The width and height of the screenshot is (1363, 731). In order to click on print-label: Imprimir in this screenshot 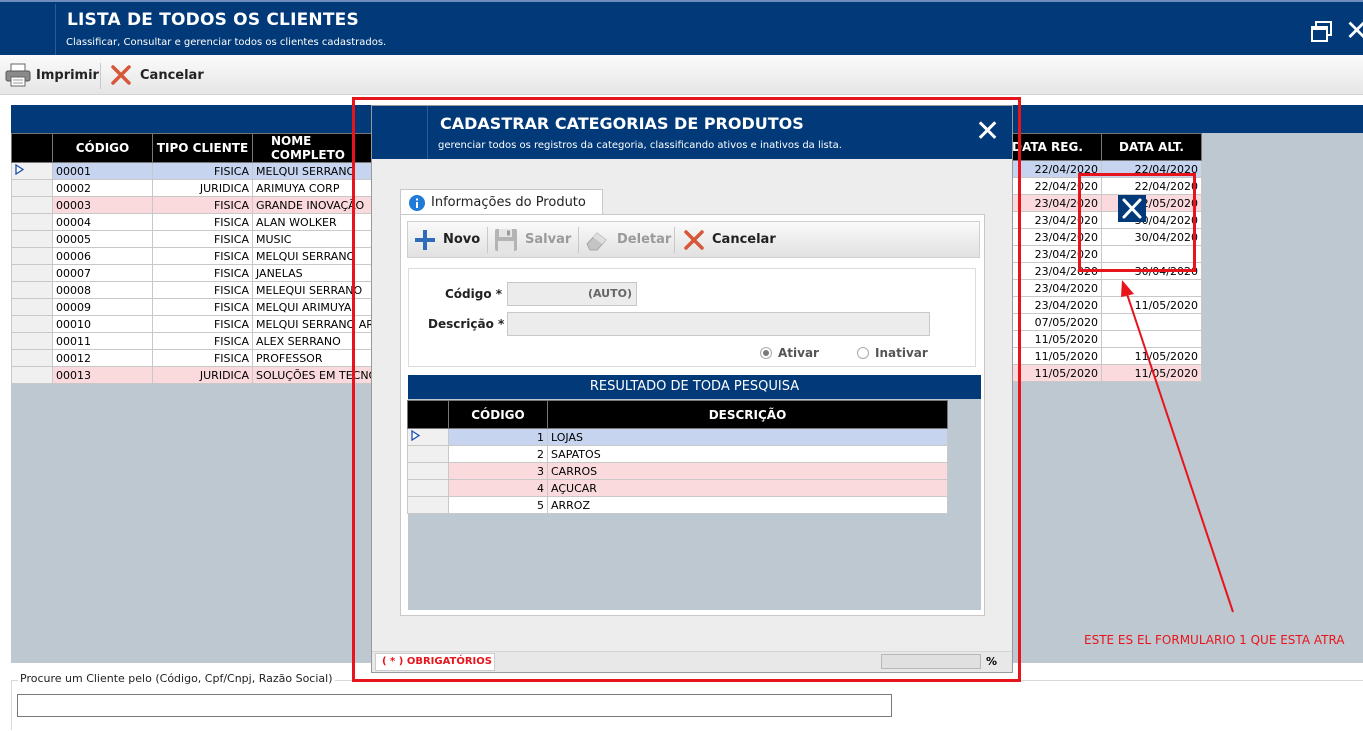, I will do `click(67, 75)`.